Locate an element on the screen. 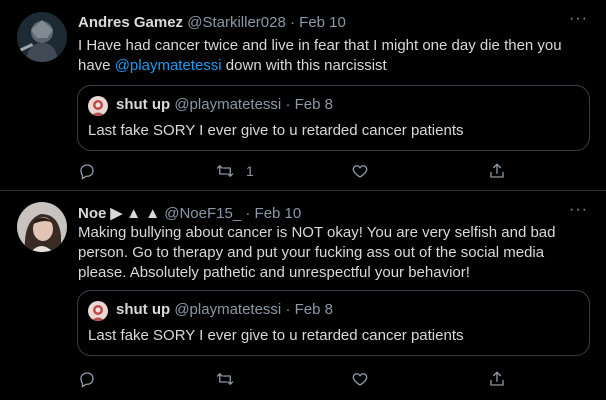 The image size is (606, 400). tweet-header: Andres Gamez @Starkiller028 · Feb 10 is located at coordinates (212, 22).